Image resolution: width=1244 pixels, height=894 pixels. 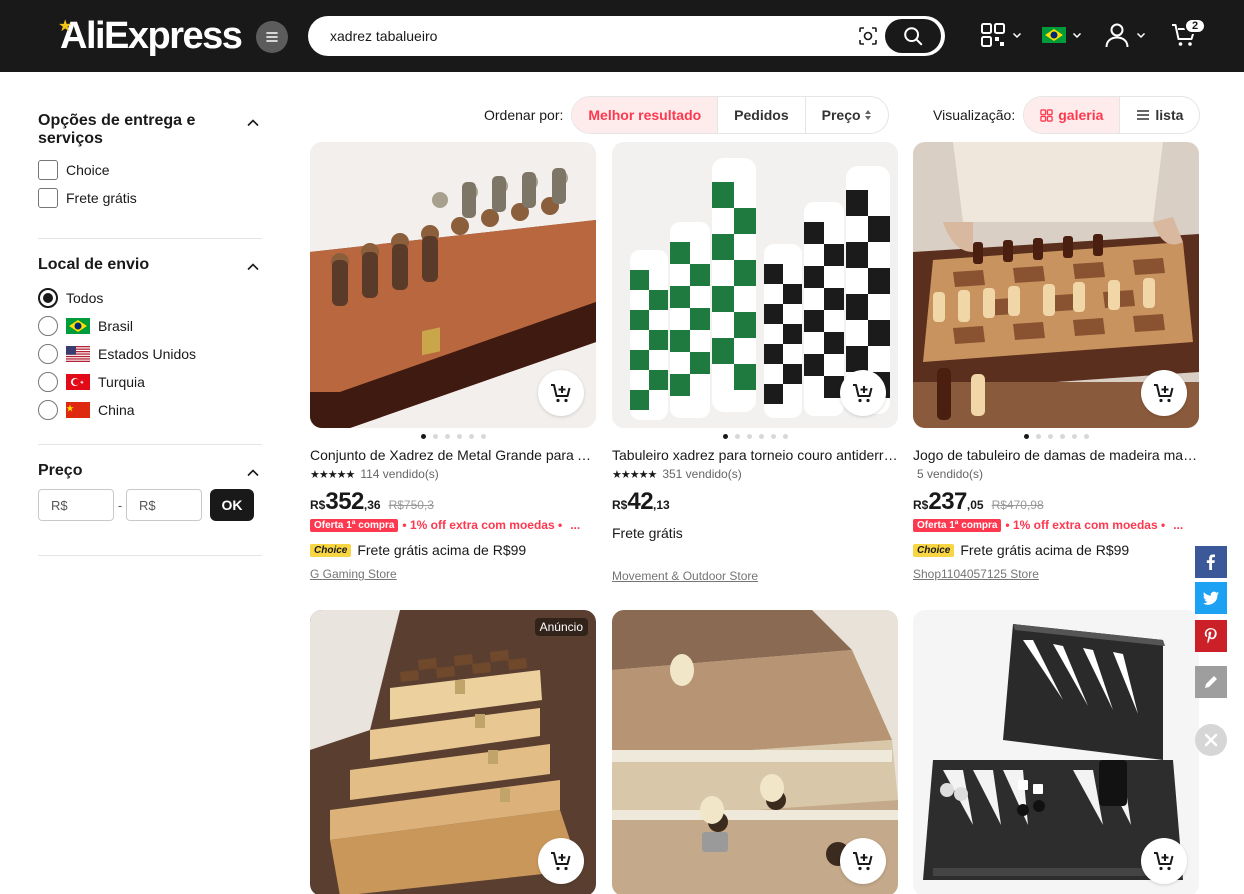 I want to click on choice-badge: Choice, so click(x=934, y=550).